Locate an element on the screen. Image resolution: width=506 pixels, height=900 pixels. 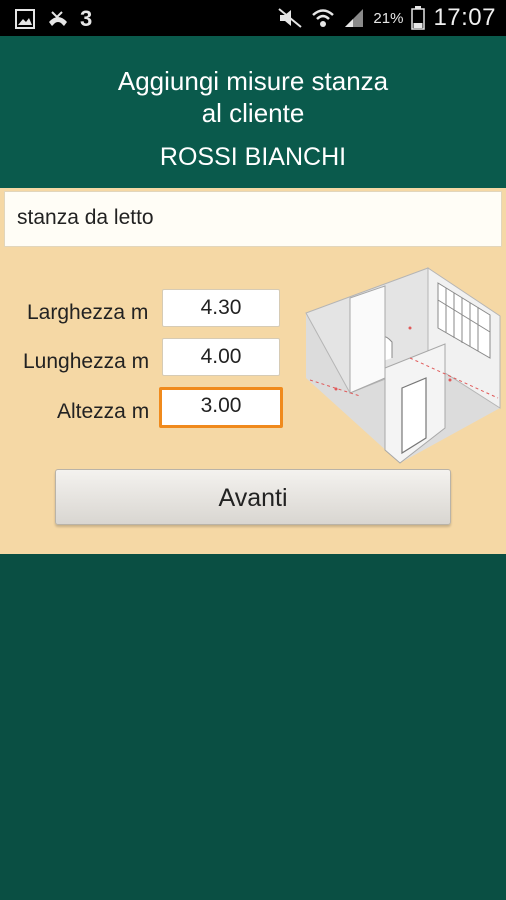
room-illustration is located at coordinates (403, 365).